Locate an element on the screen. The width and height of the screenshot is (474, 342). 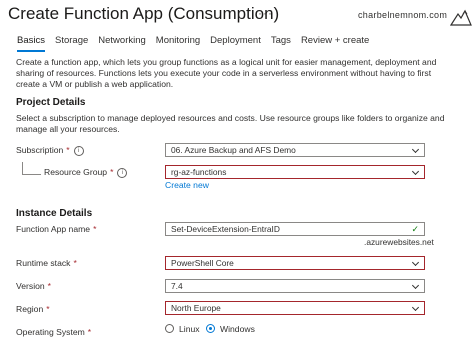
resource-group-label-text: Resource Group is located at coordinates (76, 172).